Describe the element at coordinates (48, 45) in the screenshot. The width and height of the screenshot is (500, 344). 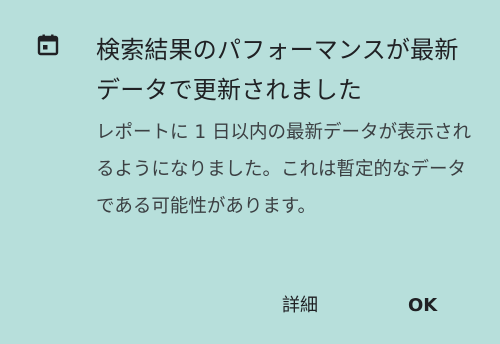
I see `calendar-icon` at that location.